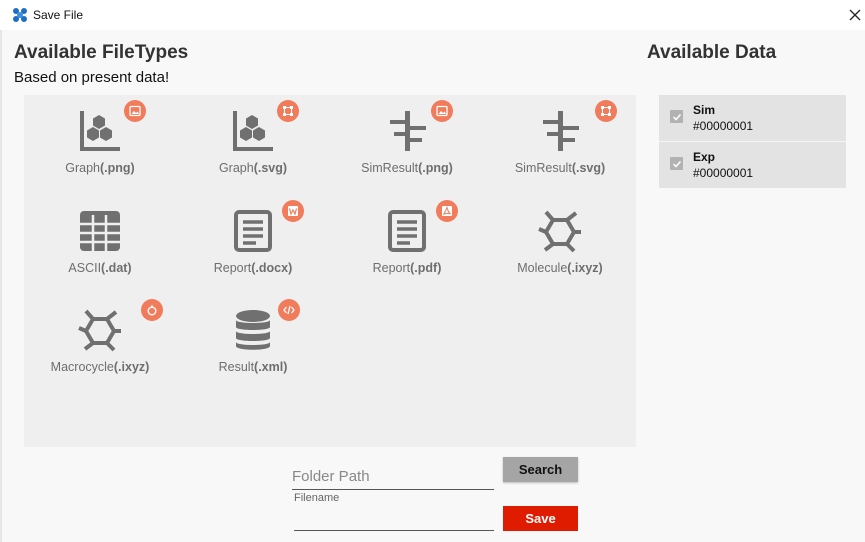 This screenshot has width=865, height=542. What do you see at coordinates (540, 518) in the screenshot?
I see `save-button: Save` at bounding box center [540, 518].